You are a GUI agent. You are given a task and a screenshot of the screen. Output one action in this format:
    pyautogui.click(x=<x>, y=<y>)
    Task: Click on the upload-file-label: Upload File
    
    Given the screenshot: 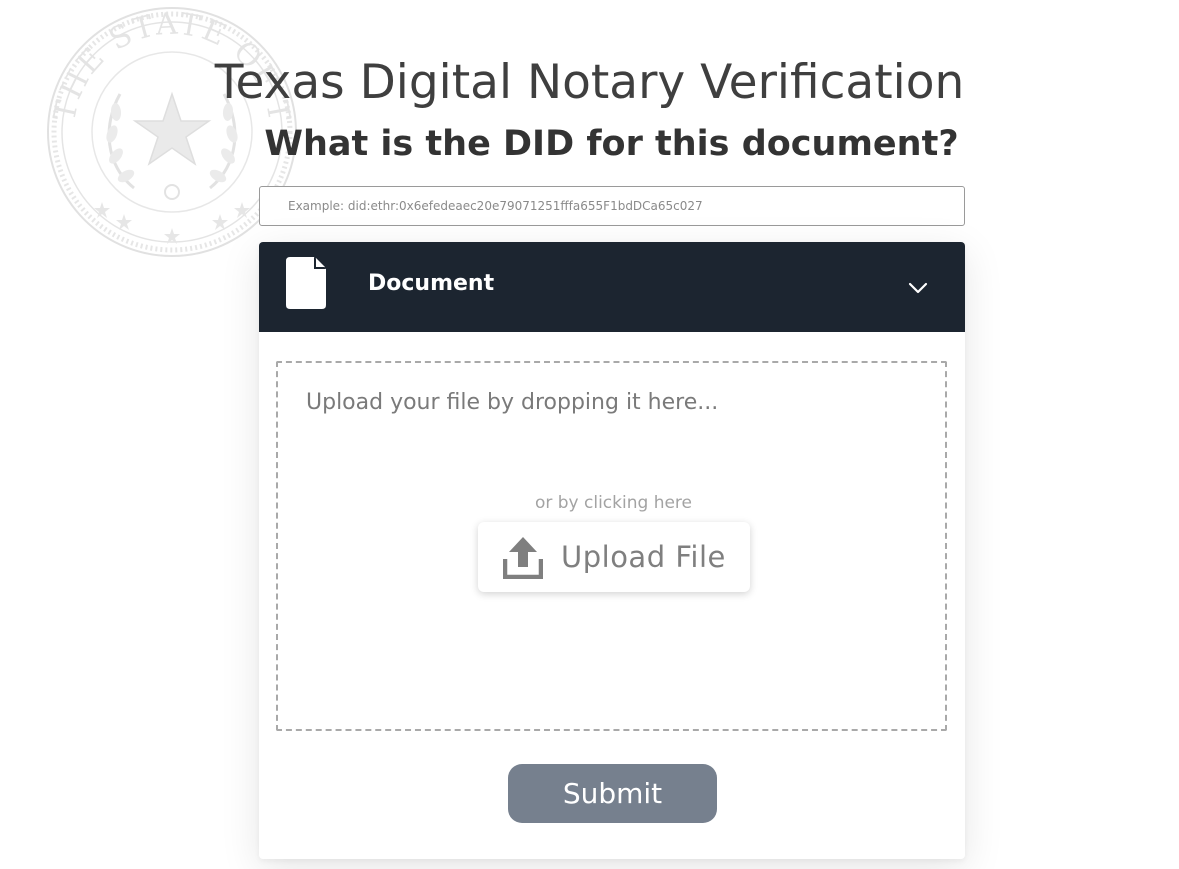 What is the action you would take?
    pyautogui.click(x=643, y=557)
    